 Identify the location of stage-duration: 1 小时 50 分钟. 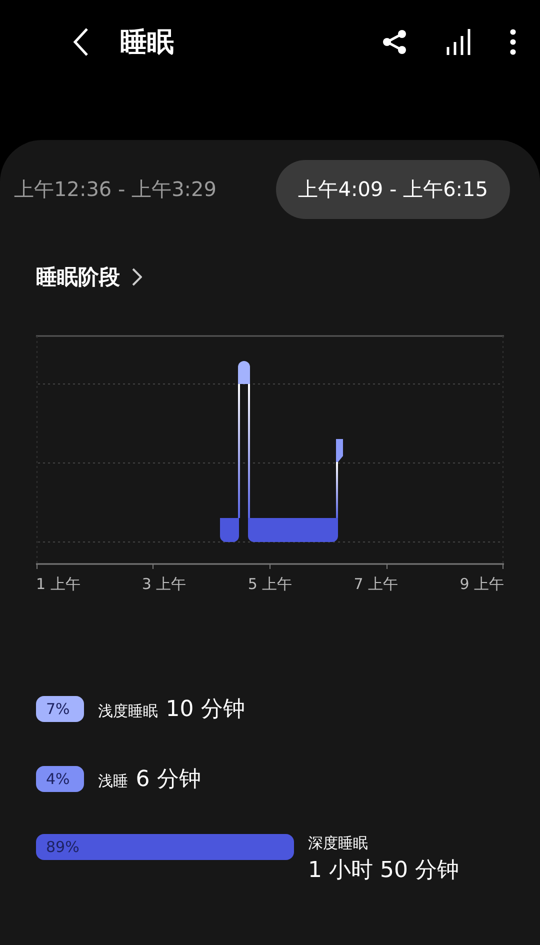
(383, 871).